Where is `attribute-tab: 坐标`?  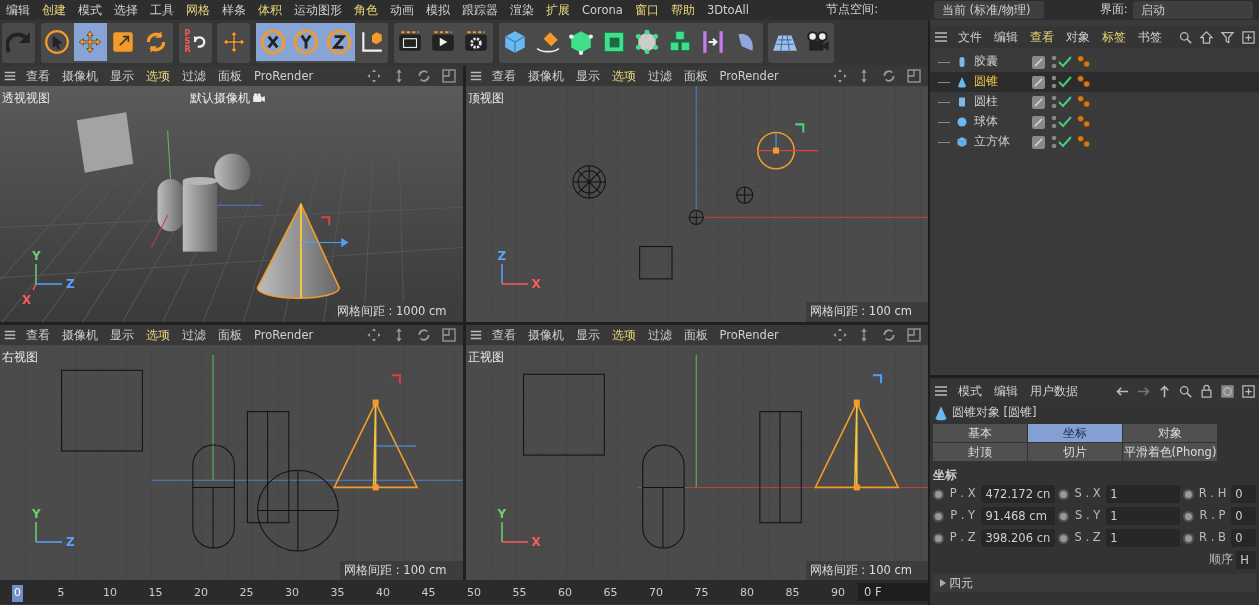
attribute-tab: 坐标 is located at coordinates (1075, 433).